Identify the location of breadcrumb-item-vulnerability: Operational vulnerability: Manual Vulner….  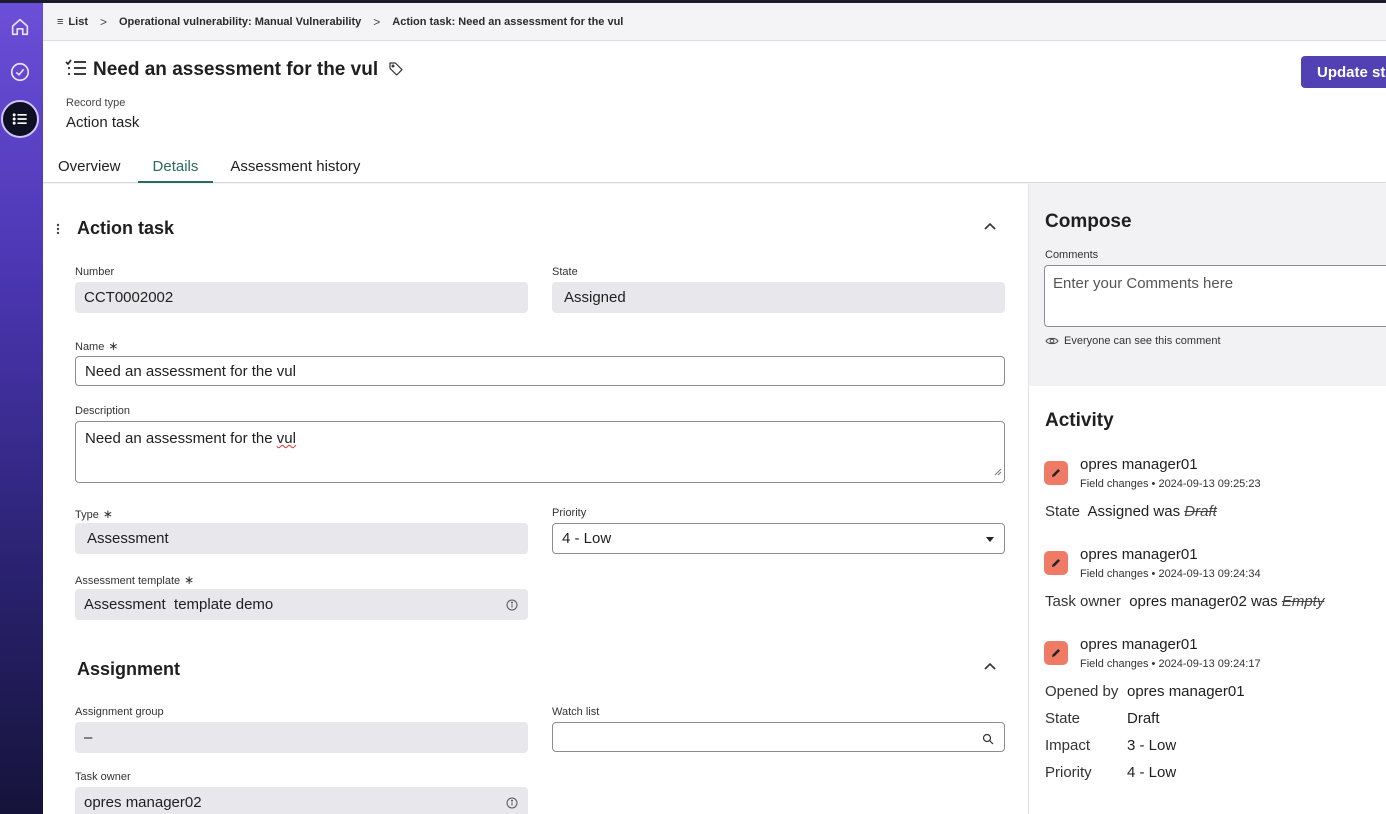
(240, 22).